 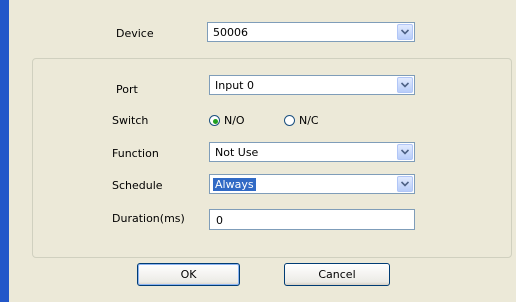 I want to click on switch-label: Switch, so click(x=130, y=120).